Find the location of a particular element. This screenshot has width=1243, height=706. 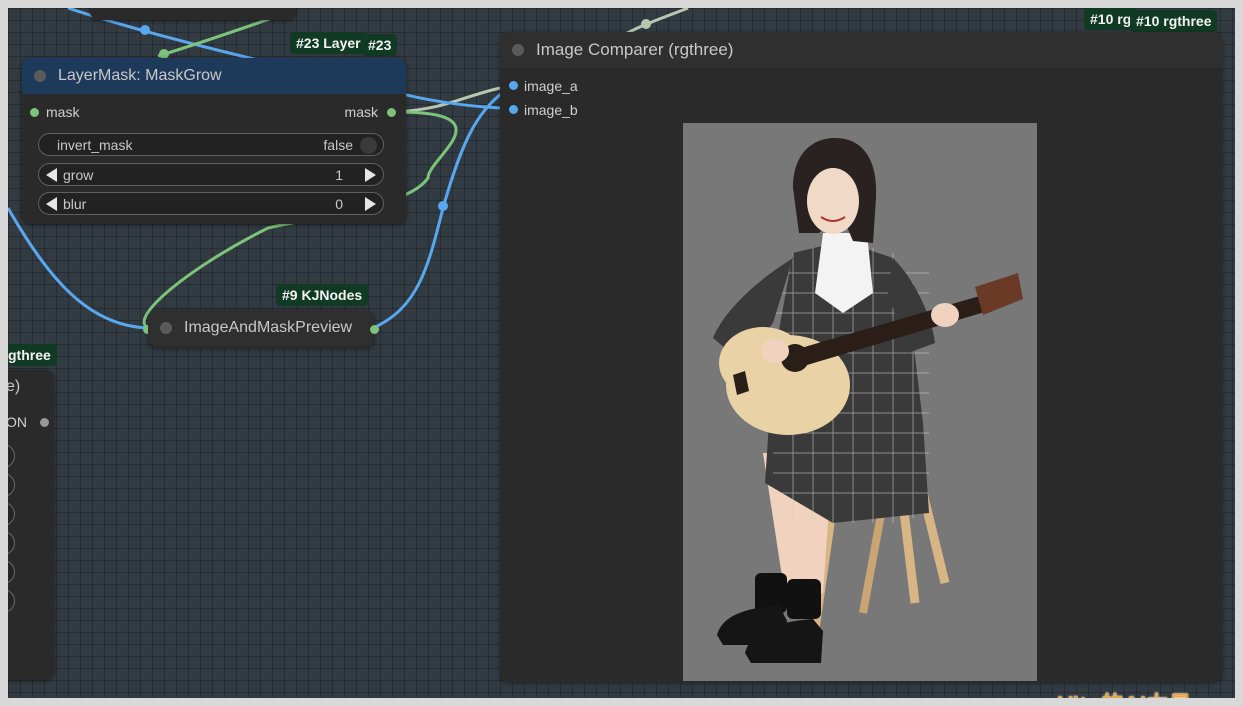

node-title: Image Comparer (rgthree) is located at coordinates (635, 49).